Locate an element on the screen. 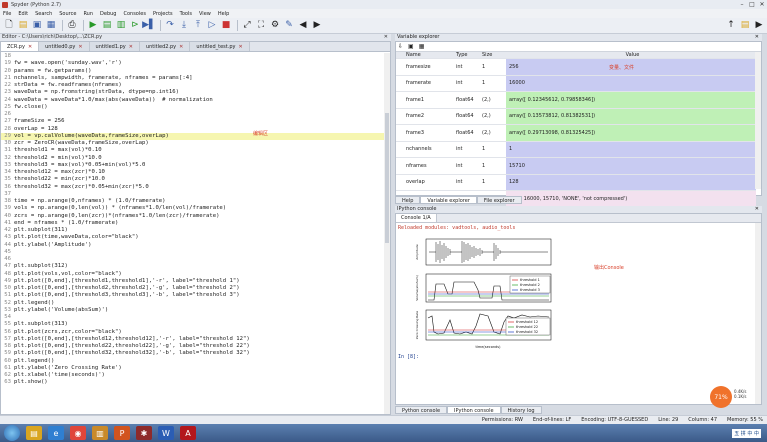 The width and height of the screenshot is (767, 442). code-line: 47 plt.subplot(312) is located at coordinates (195, 266).